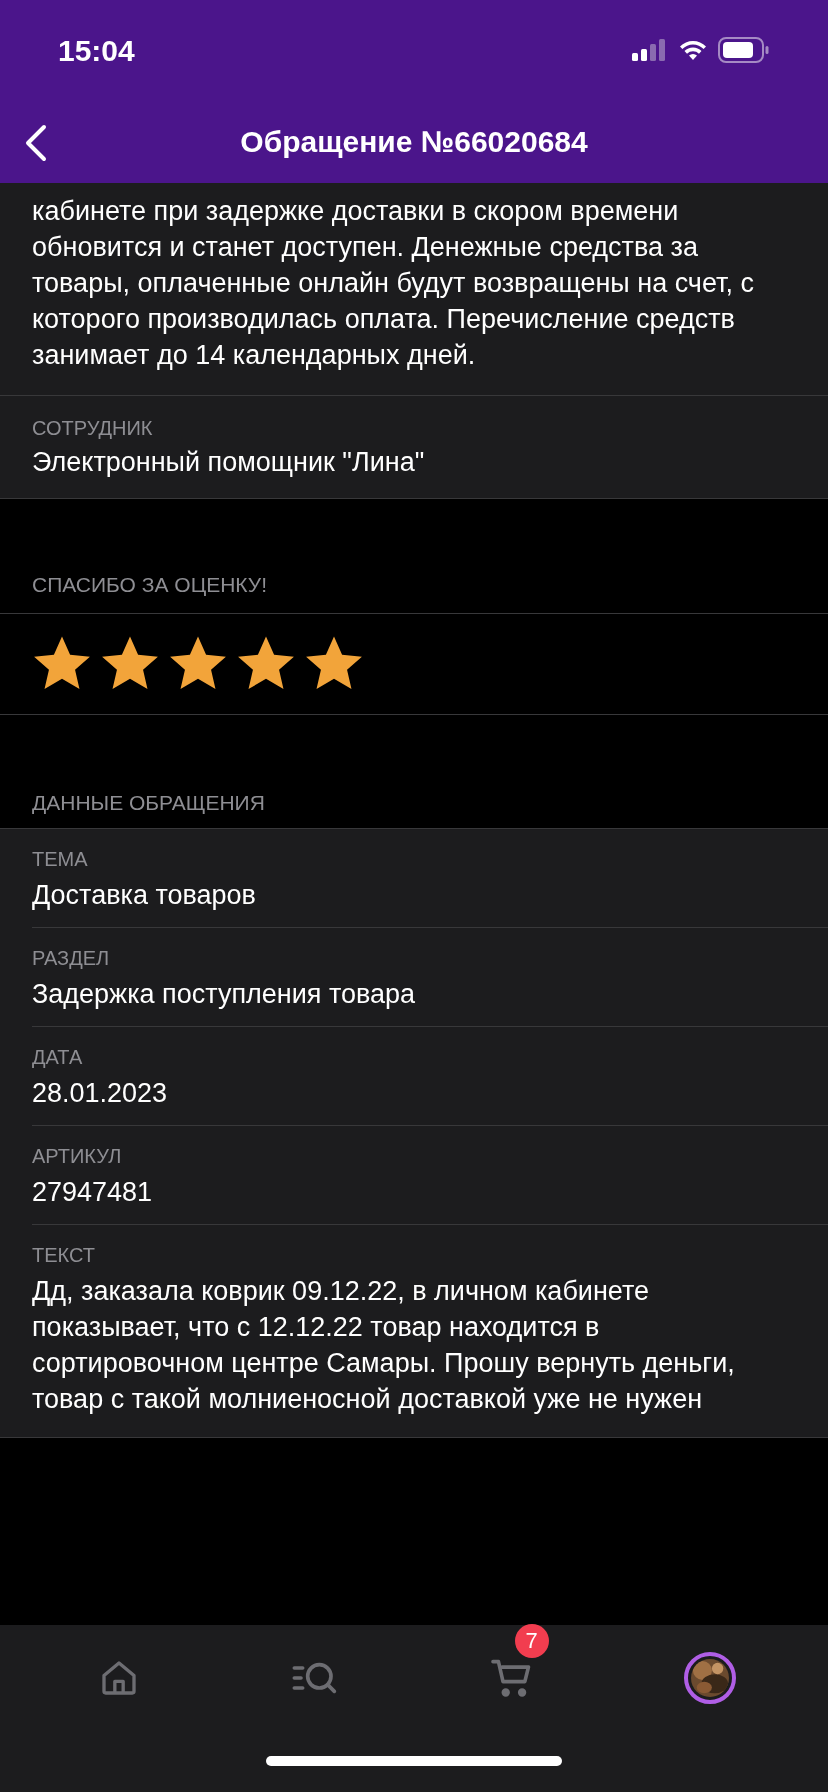  I want to click on field-label: ДАТА, so click(58, 1057).